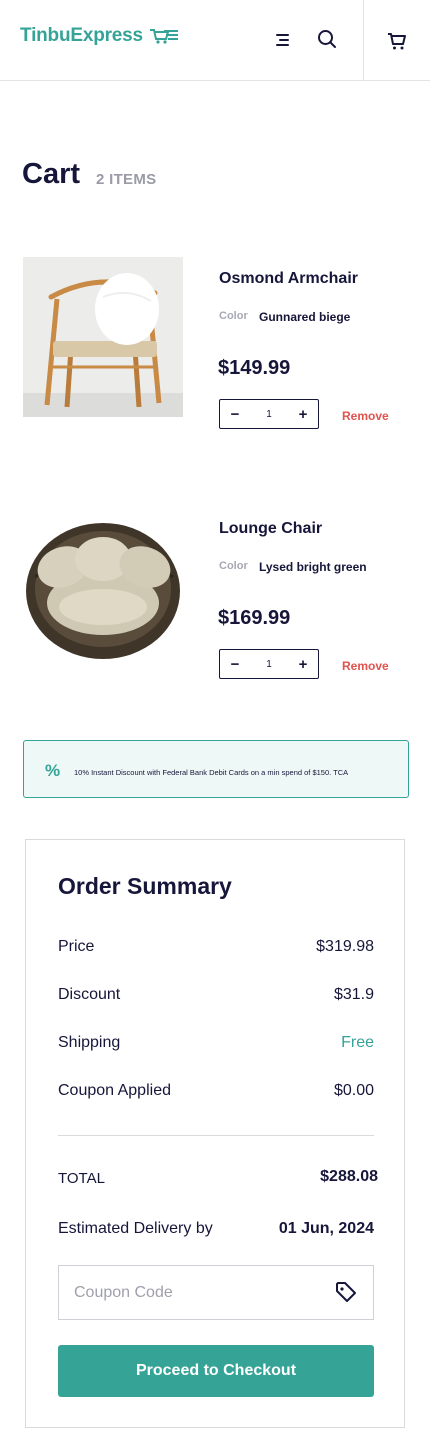 The height and width of the screenshot is (1455, 430). Describe the element at coordinates (270, 529) in the screenshot. I see `product-name: Lounge Chair` at that location.